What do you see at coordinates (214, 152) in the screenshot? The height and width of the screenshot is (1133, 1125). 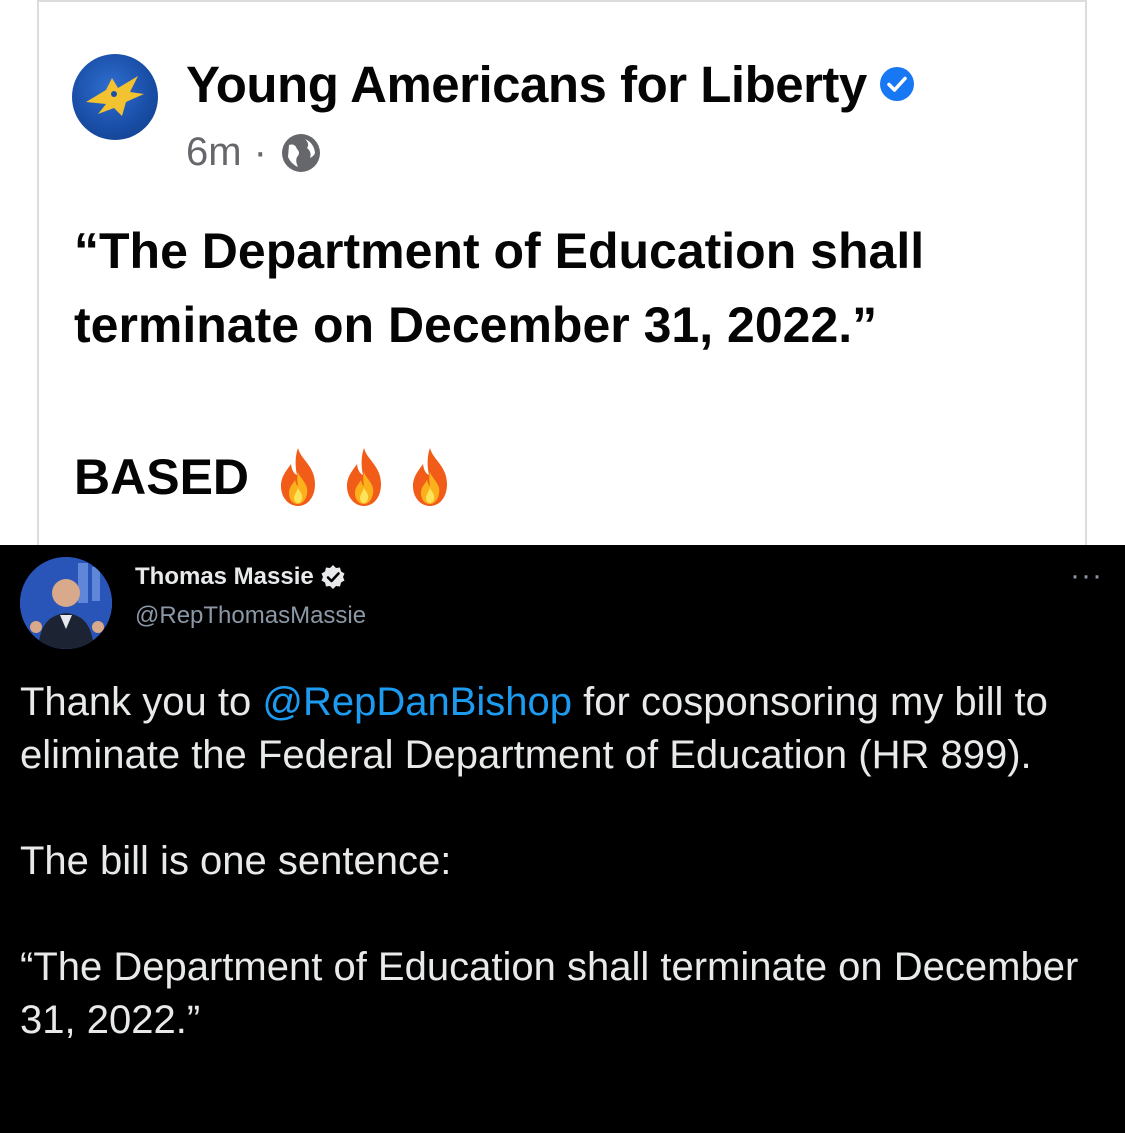 I see `post-time: 6m` at bounding box center [214, 152].